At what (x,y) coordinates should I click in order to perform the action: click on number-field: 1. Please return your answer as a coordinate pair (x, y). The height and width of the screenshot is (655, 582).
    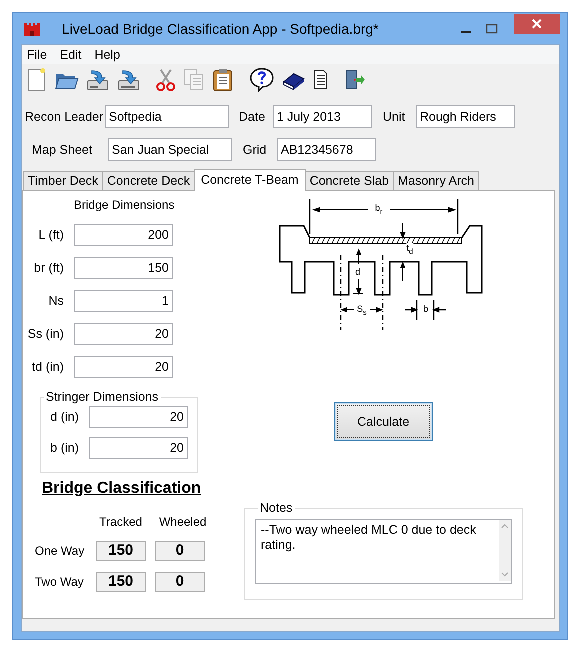
    Looking at the image, I should click on (123, 301).